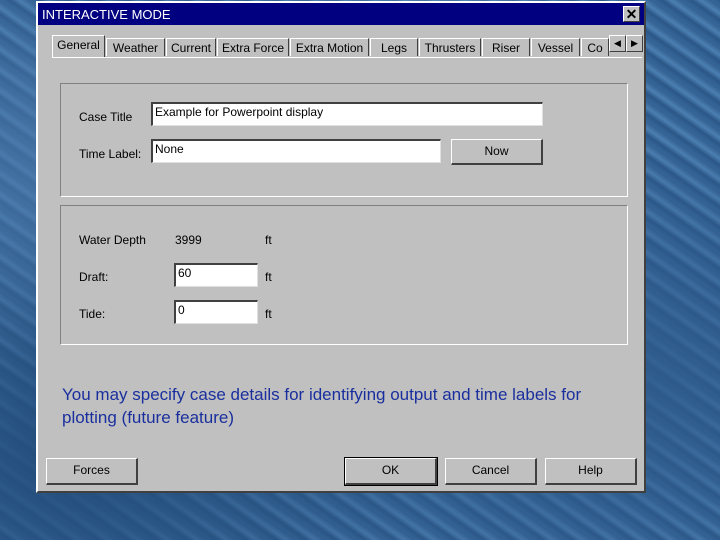 This screenshot has height=540, width=720. Describe the element at coordinates (268, 277) in the screenshot. I see `draft-unit: ft` at that location.